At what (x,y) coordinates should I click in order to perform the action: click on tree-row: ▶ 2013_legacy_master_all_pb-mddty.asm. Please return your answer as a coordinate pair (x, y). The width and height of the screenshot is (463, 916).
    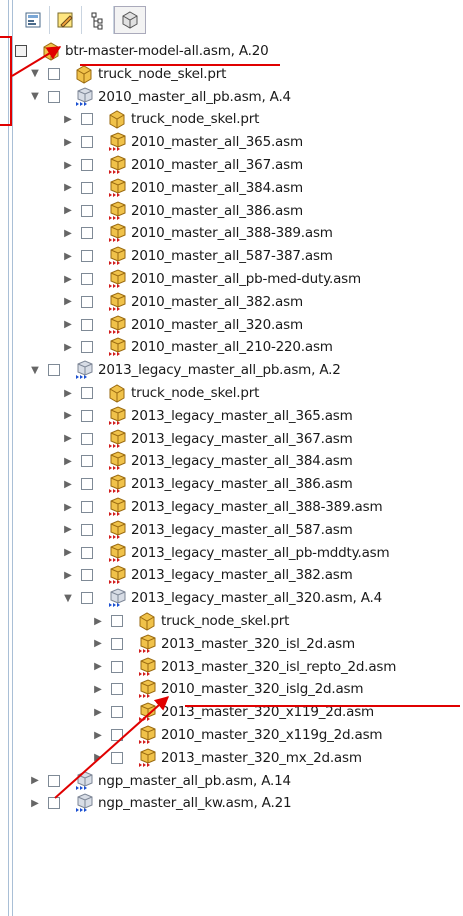
    Looking at the image, I should click on (226, 553).